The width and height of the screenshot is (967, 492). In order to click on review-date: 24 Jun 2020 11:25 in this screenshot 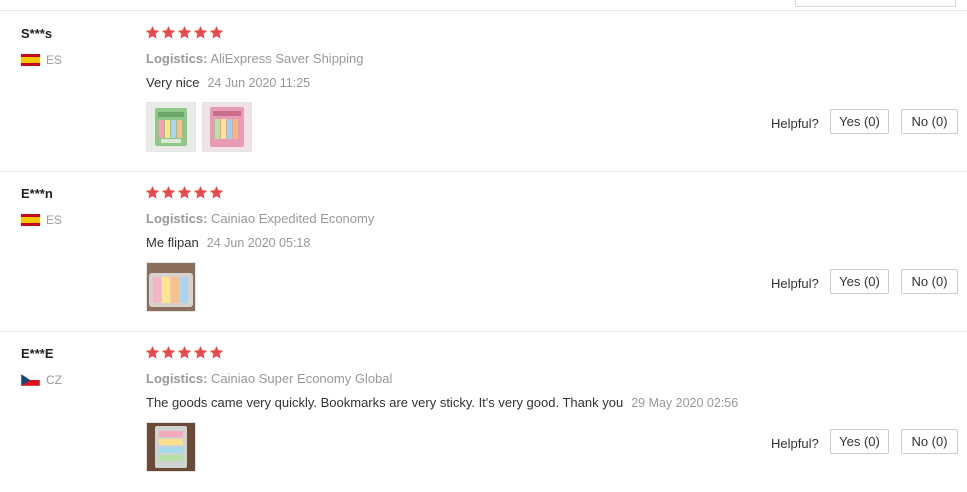, I will do `click(259, 83)`.